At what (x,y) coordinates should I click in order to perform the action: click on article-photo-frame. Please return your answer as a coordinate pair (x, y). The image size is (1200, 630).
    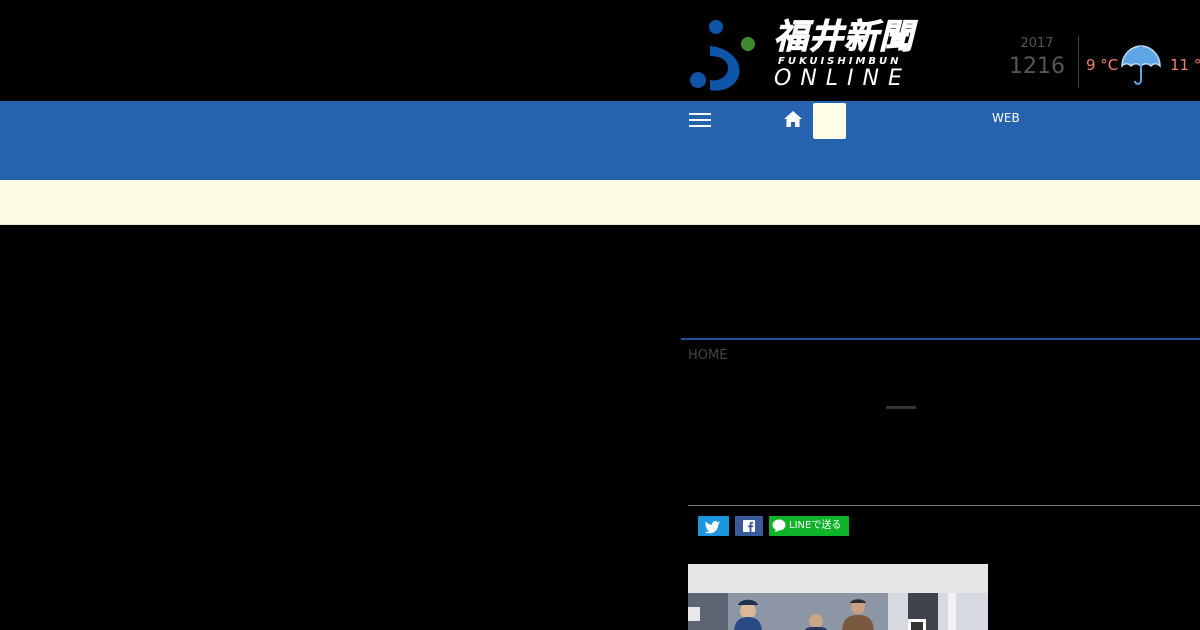
    Looking at the image, I should click on (838, 597).